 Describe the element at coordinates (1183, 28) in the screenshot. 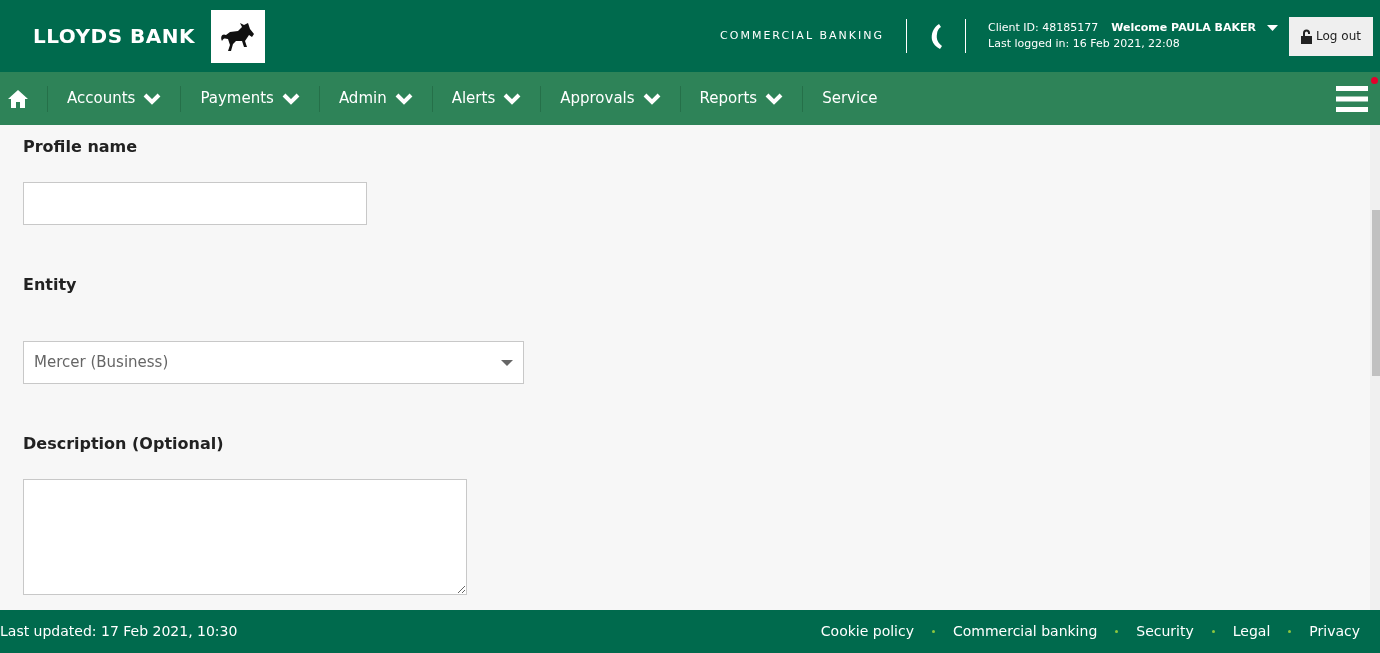

I see `welcome-user-menu: Welcome PAULA BAKER` at that location.